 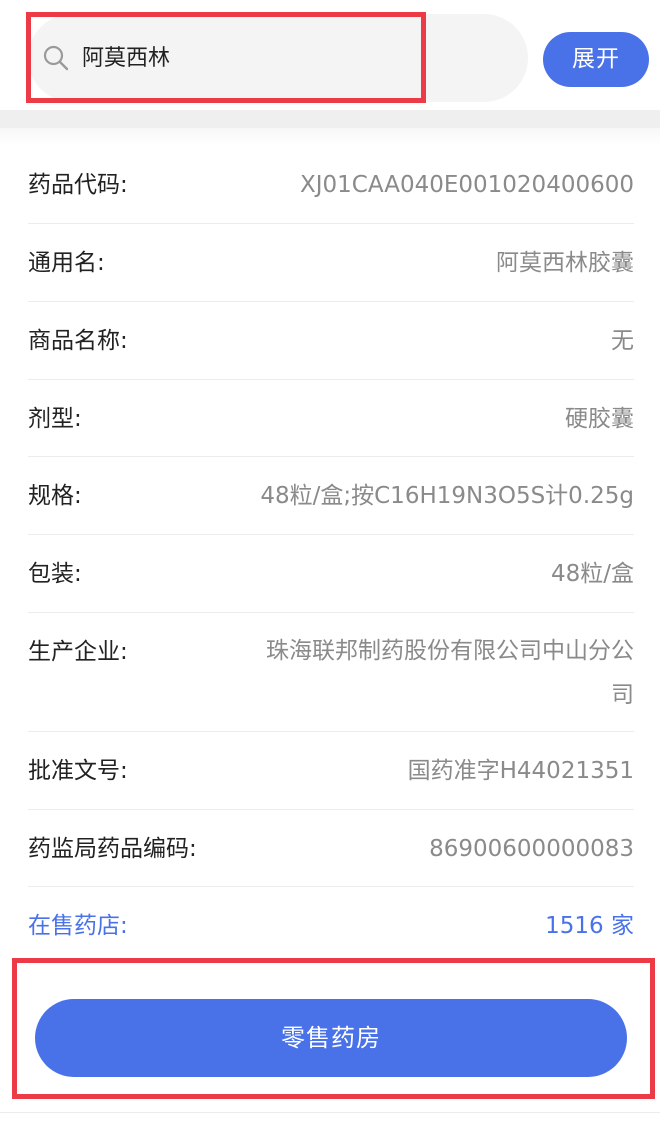 What do you see at coordinates (592, 574) in the screenshot?
I see `row-value: 48粒/盒` at bounding box center [592, 574].